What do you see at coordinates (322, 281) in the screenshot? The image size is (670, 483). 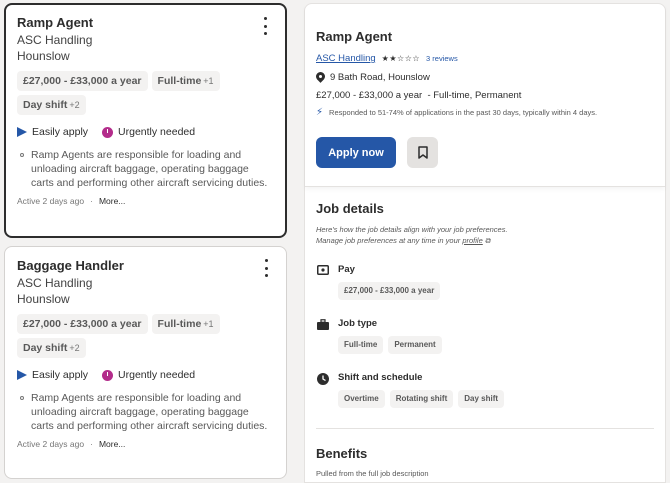 I see `pay-icon` at bounding box center [322, 281].